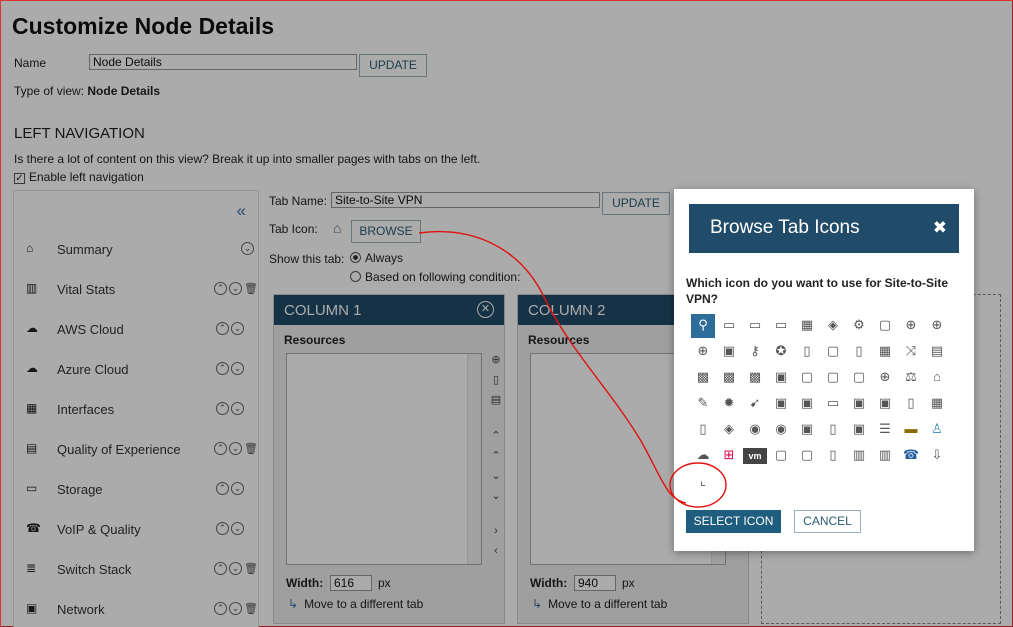  Describe the element at coordinates (729, 456) in the screenshot. I see `windows-icon: ⊞` at that location.